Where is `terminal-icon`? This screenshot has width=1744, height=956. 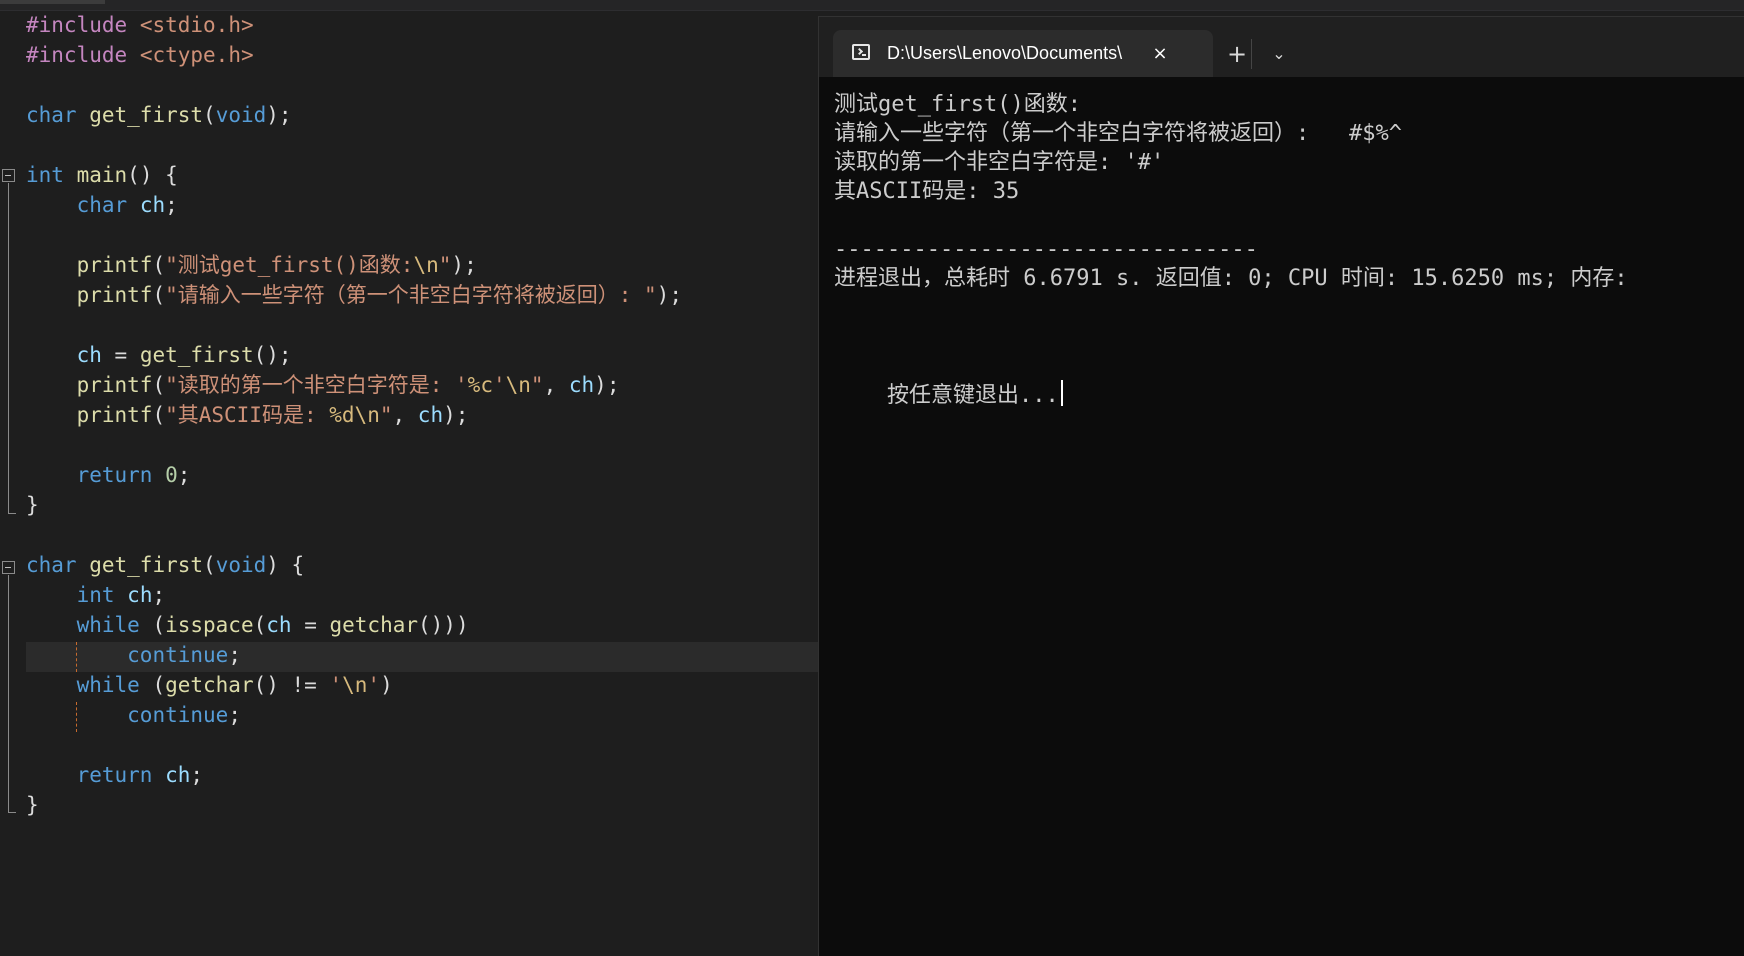 terminal-icon is located at coordinates (861, 52).